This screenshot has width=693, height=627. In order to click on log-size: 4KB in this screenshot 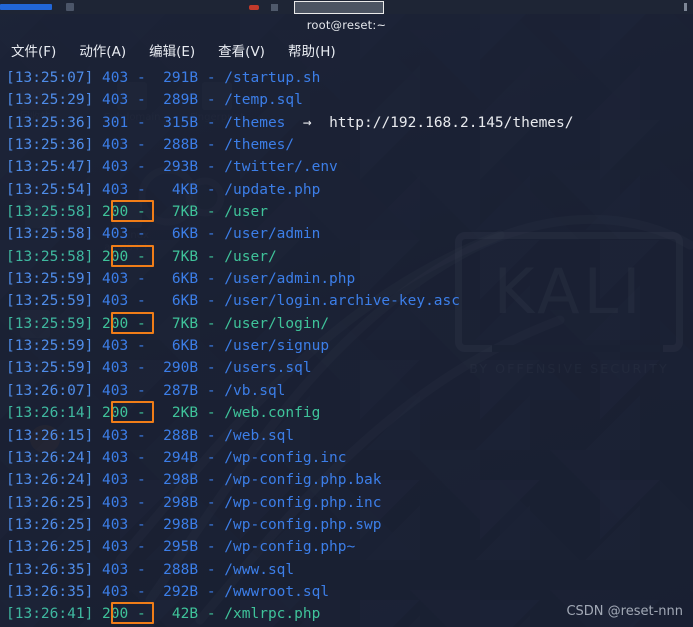, I will do `click(172, 189)`.